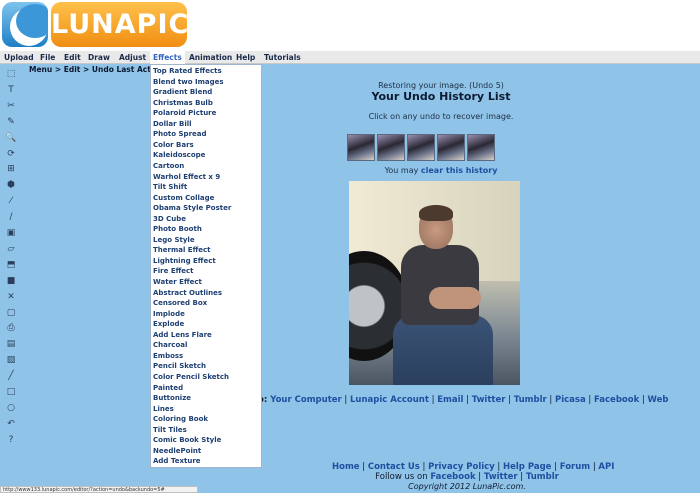 The height and width of the screenshot is (493, 700). What do you see at coordinates (11, 90) in the screenshot?
I see `text-icon: T` at bounding box center [11, 90].